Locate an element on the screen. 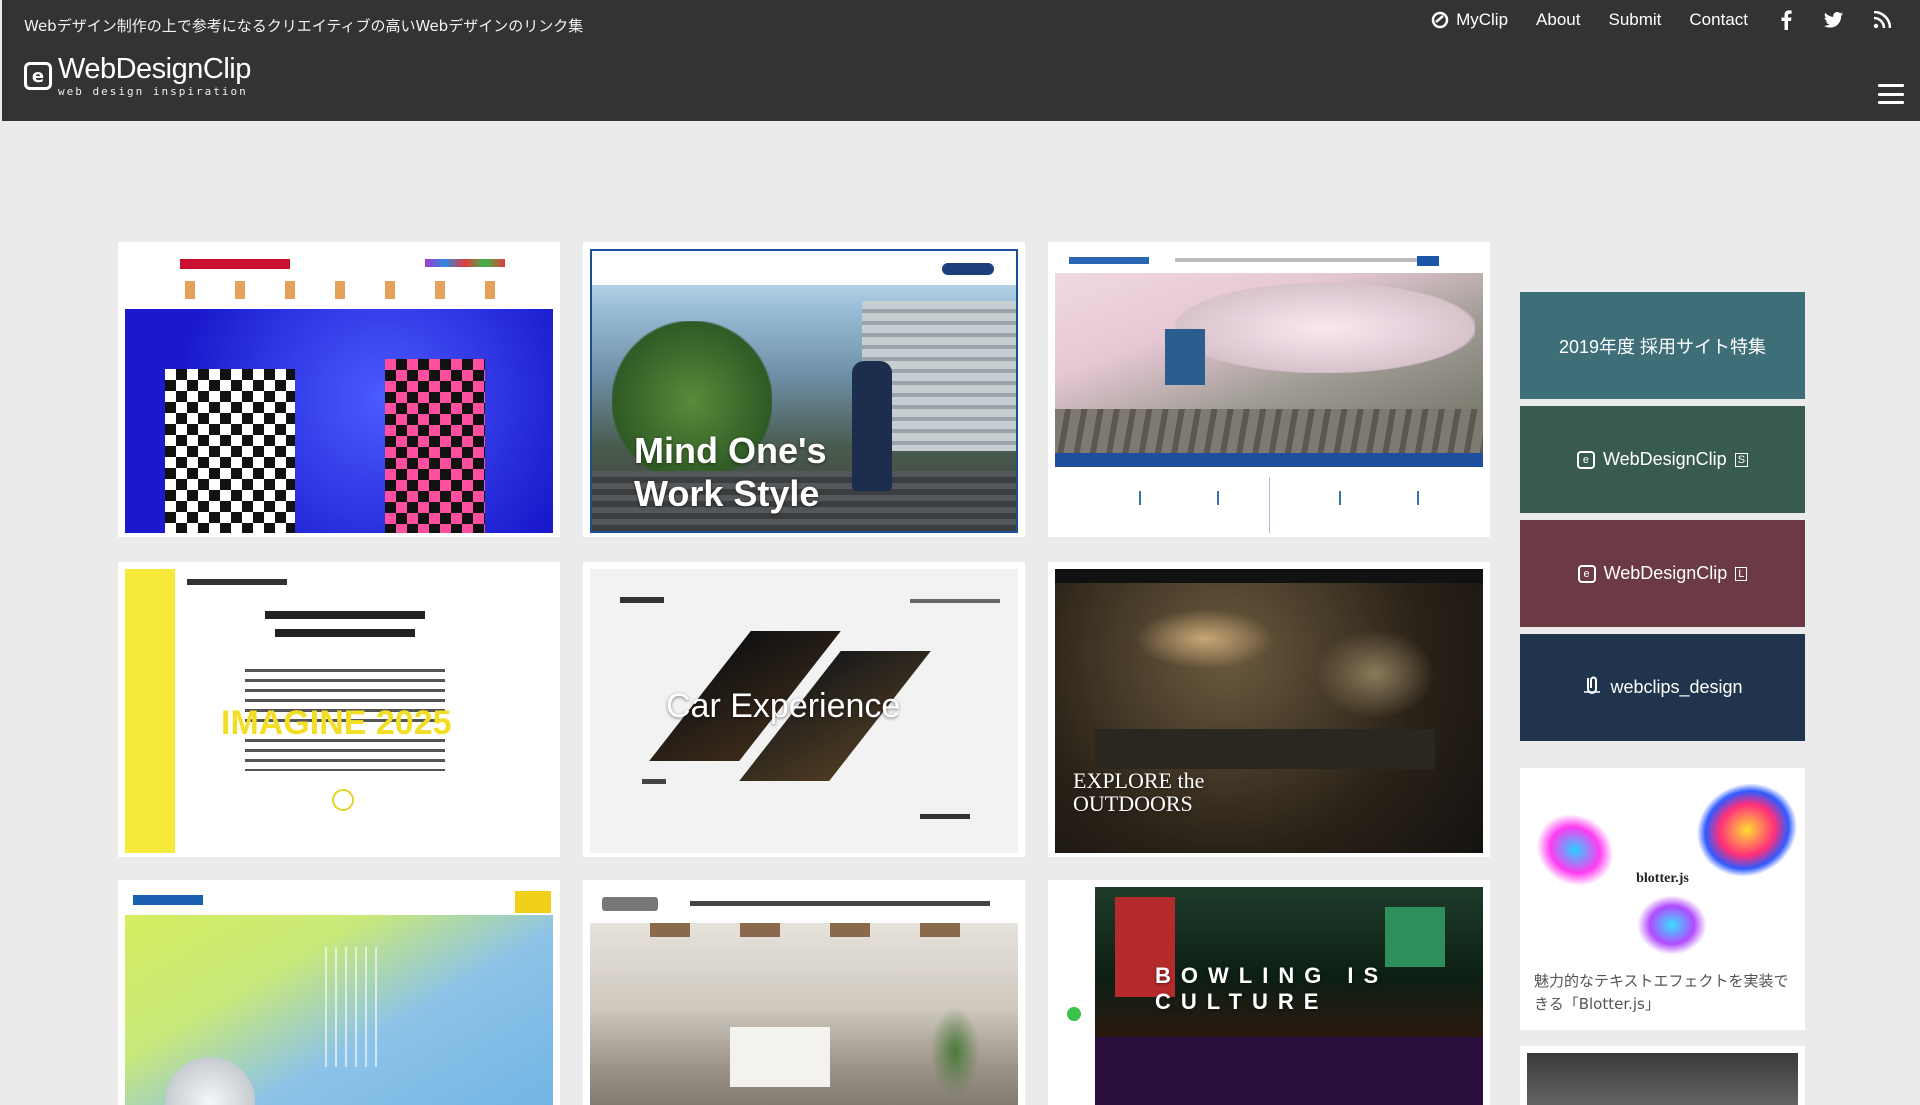 The height and width of the screenshot is (1105, 1920). sidebar-feature-card is located at coordinates (1662, 1075).